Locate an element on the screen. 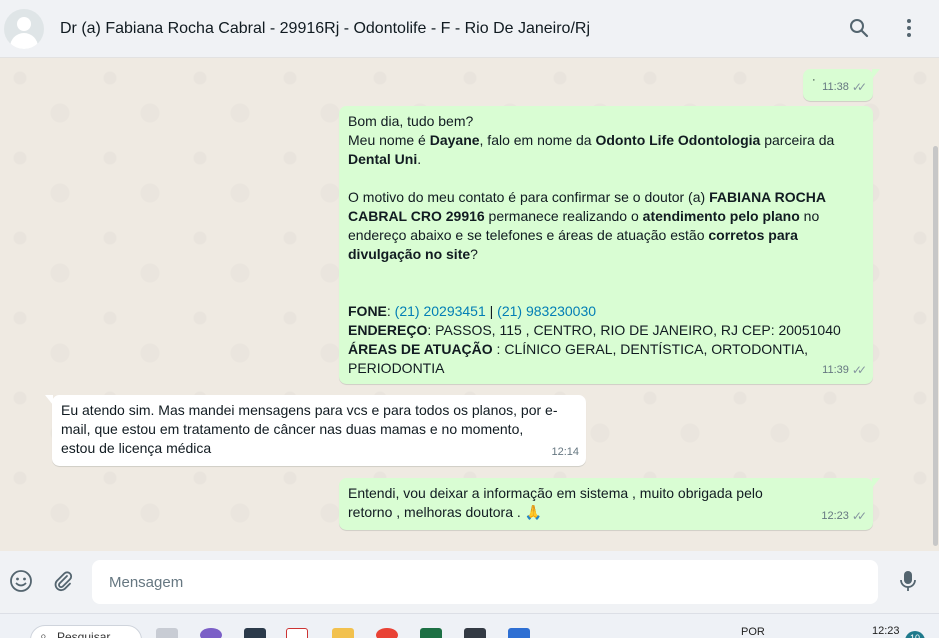 The image size is (939, 638). message-meta: 11:38 ✓✓ is located at coordinates (844, 87).